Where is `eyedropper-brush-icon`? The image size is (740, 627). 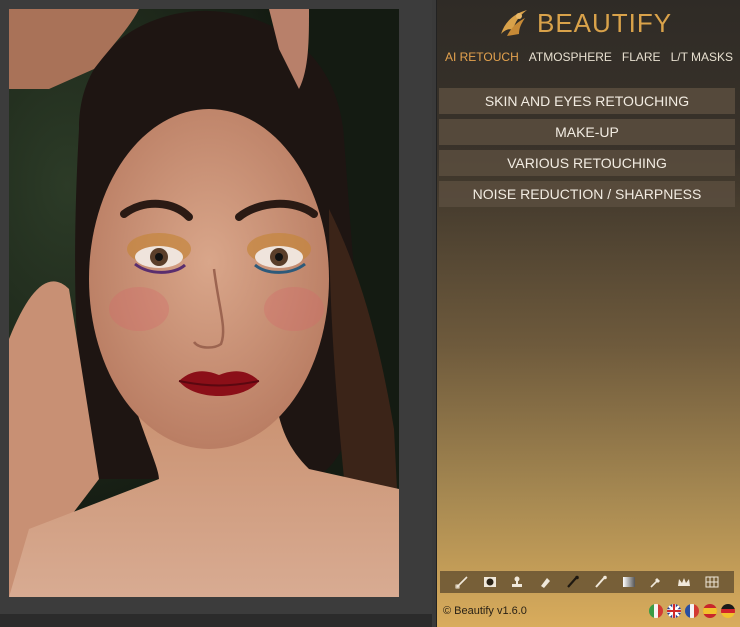 eyedropper-brush-icon is located at coordinates (462, 582).